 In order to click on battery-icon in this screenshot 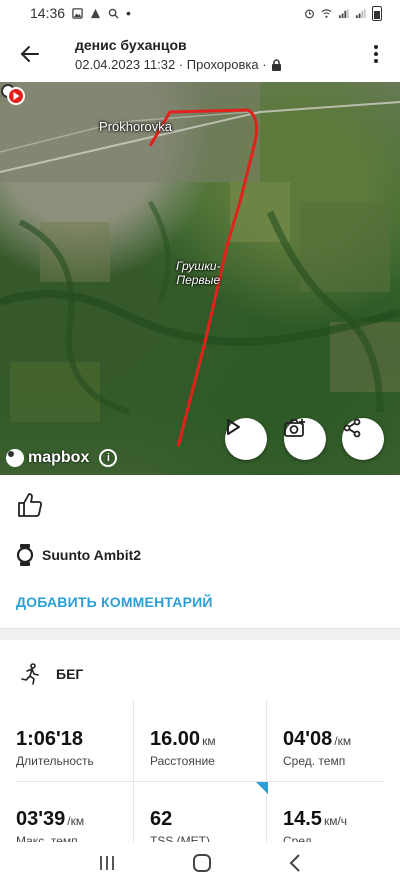, I will do `click(377, 13)`.